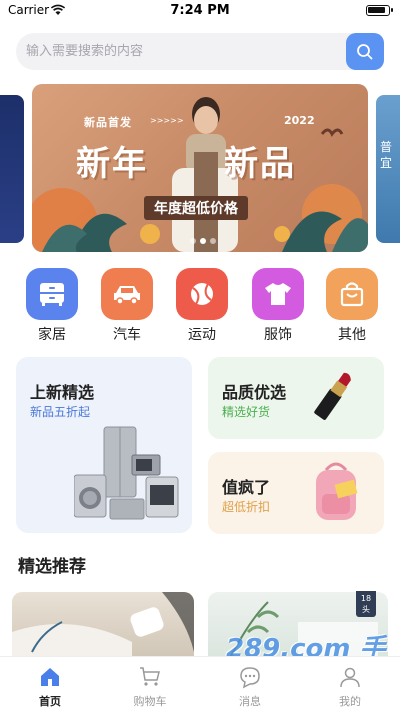  I want to click on product-image, so click(103, 627).